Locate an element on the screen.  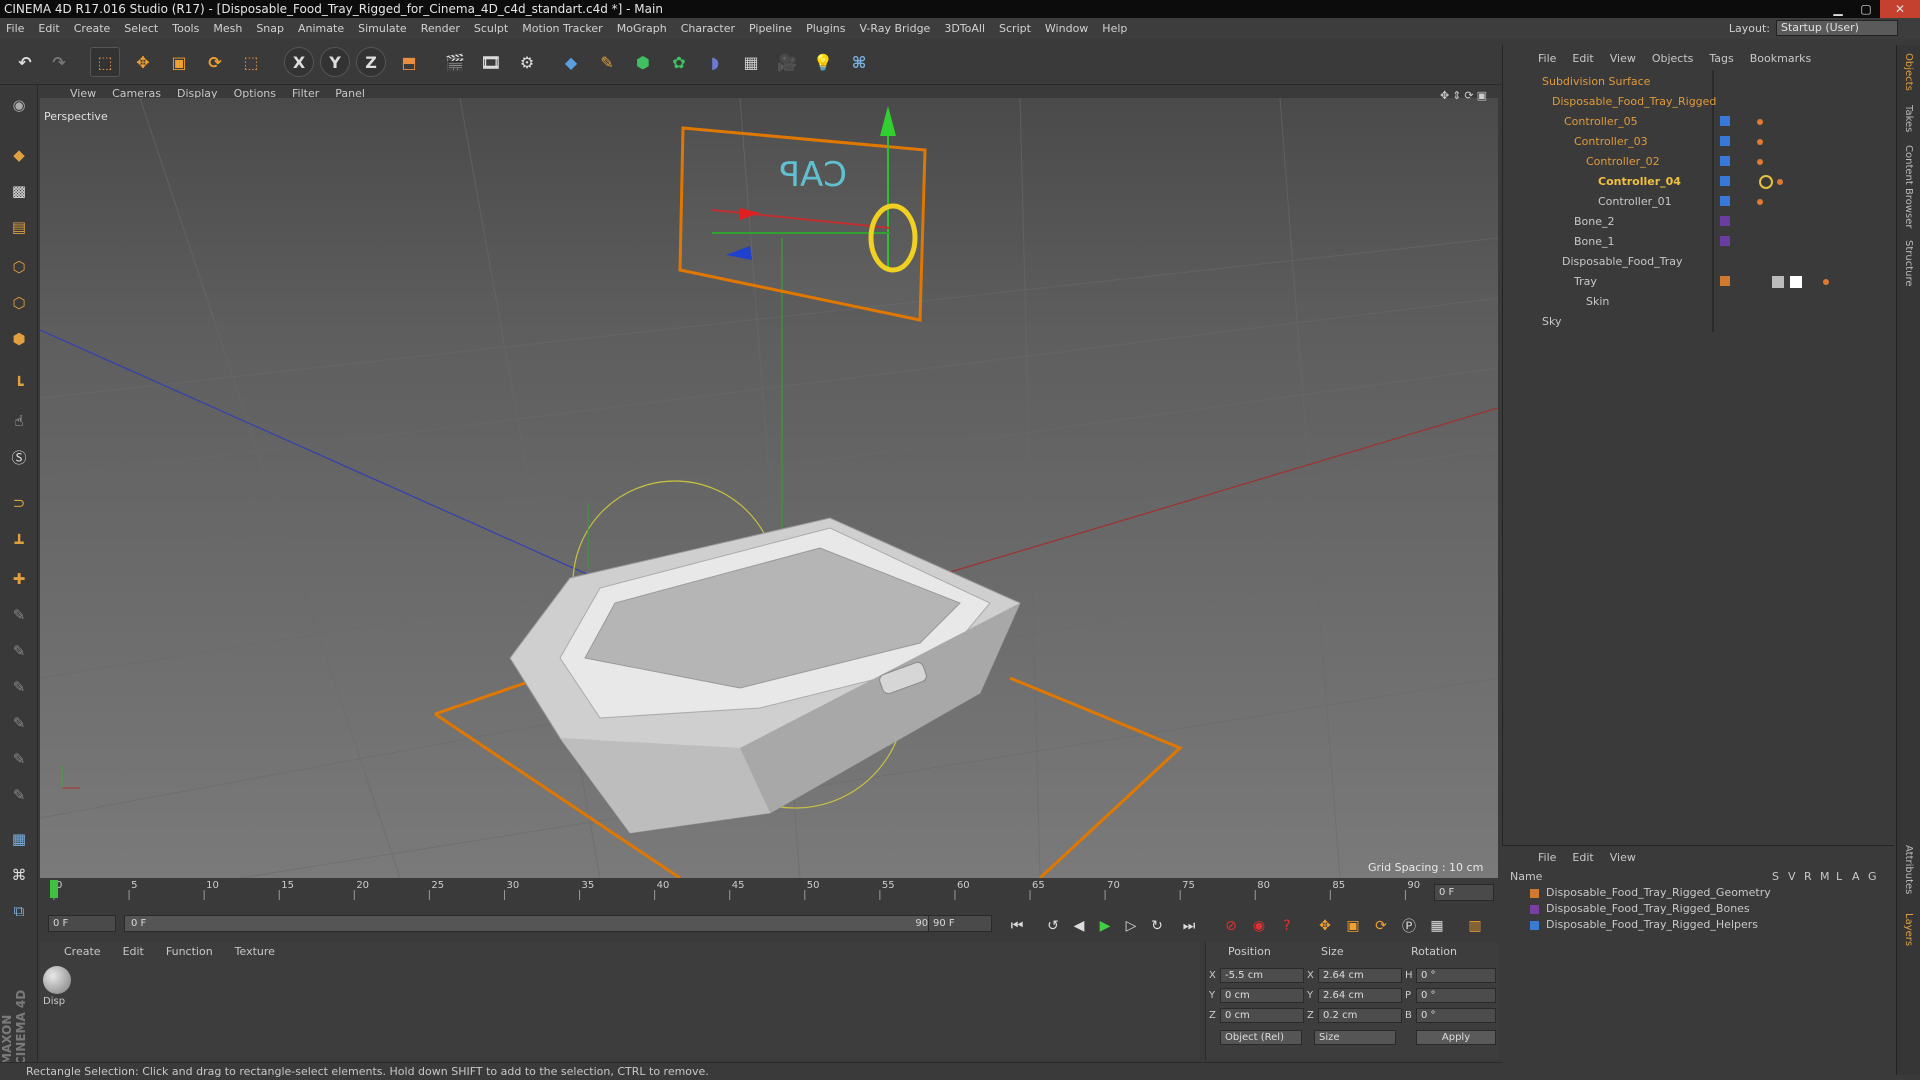
key-rotation-icon: ⟳ is located at coordinates (1381, 926).